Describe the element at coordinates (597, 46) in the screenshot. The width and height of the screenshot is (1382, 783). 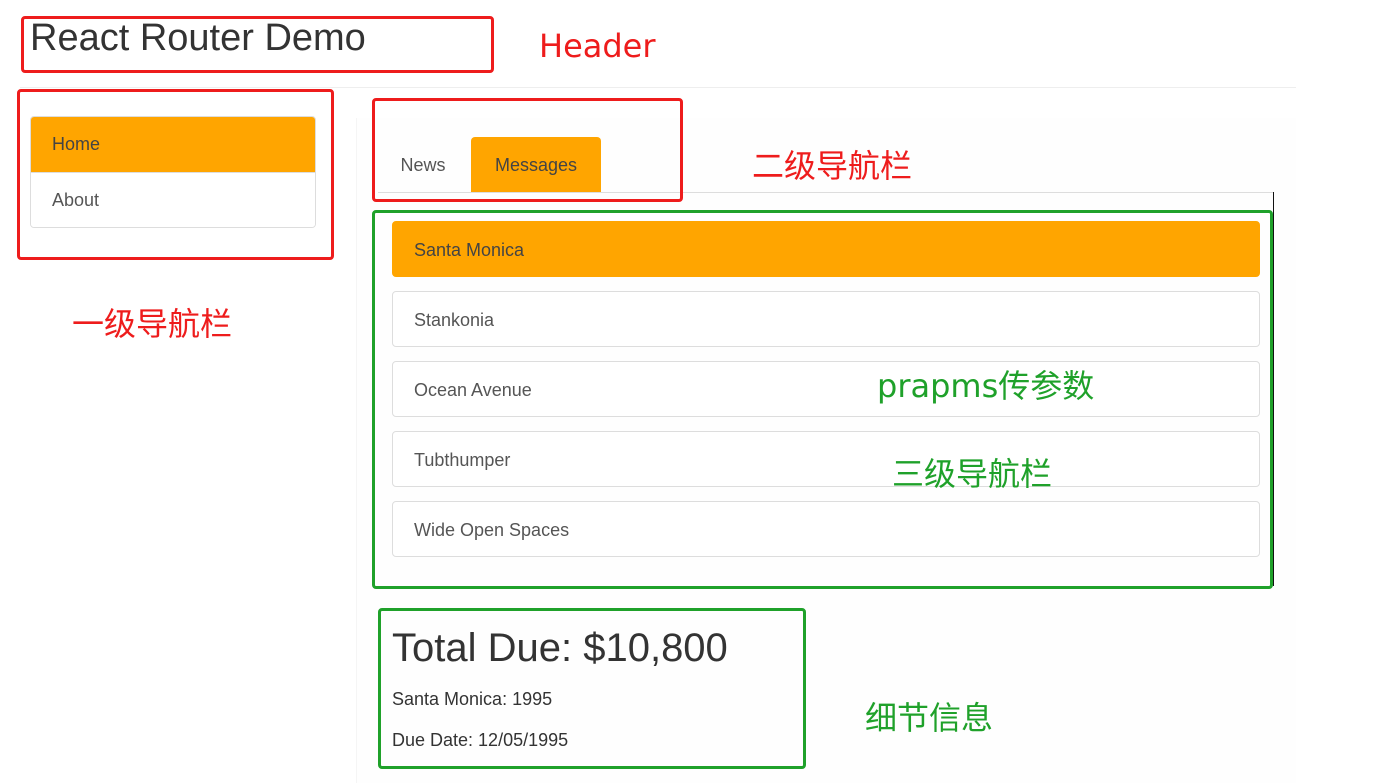
I see `annotation-label-header: Header` at that location.